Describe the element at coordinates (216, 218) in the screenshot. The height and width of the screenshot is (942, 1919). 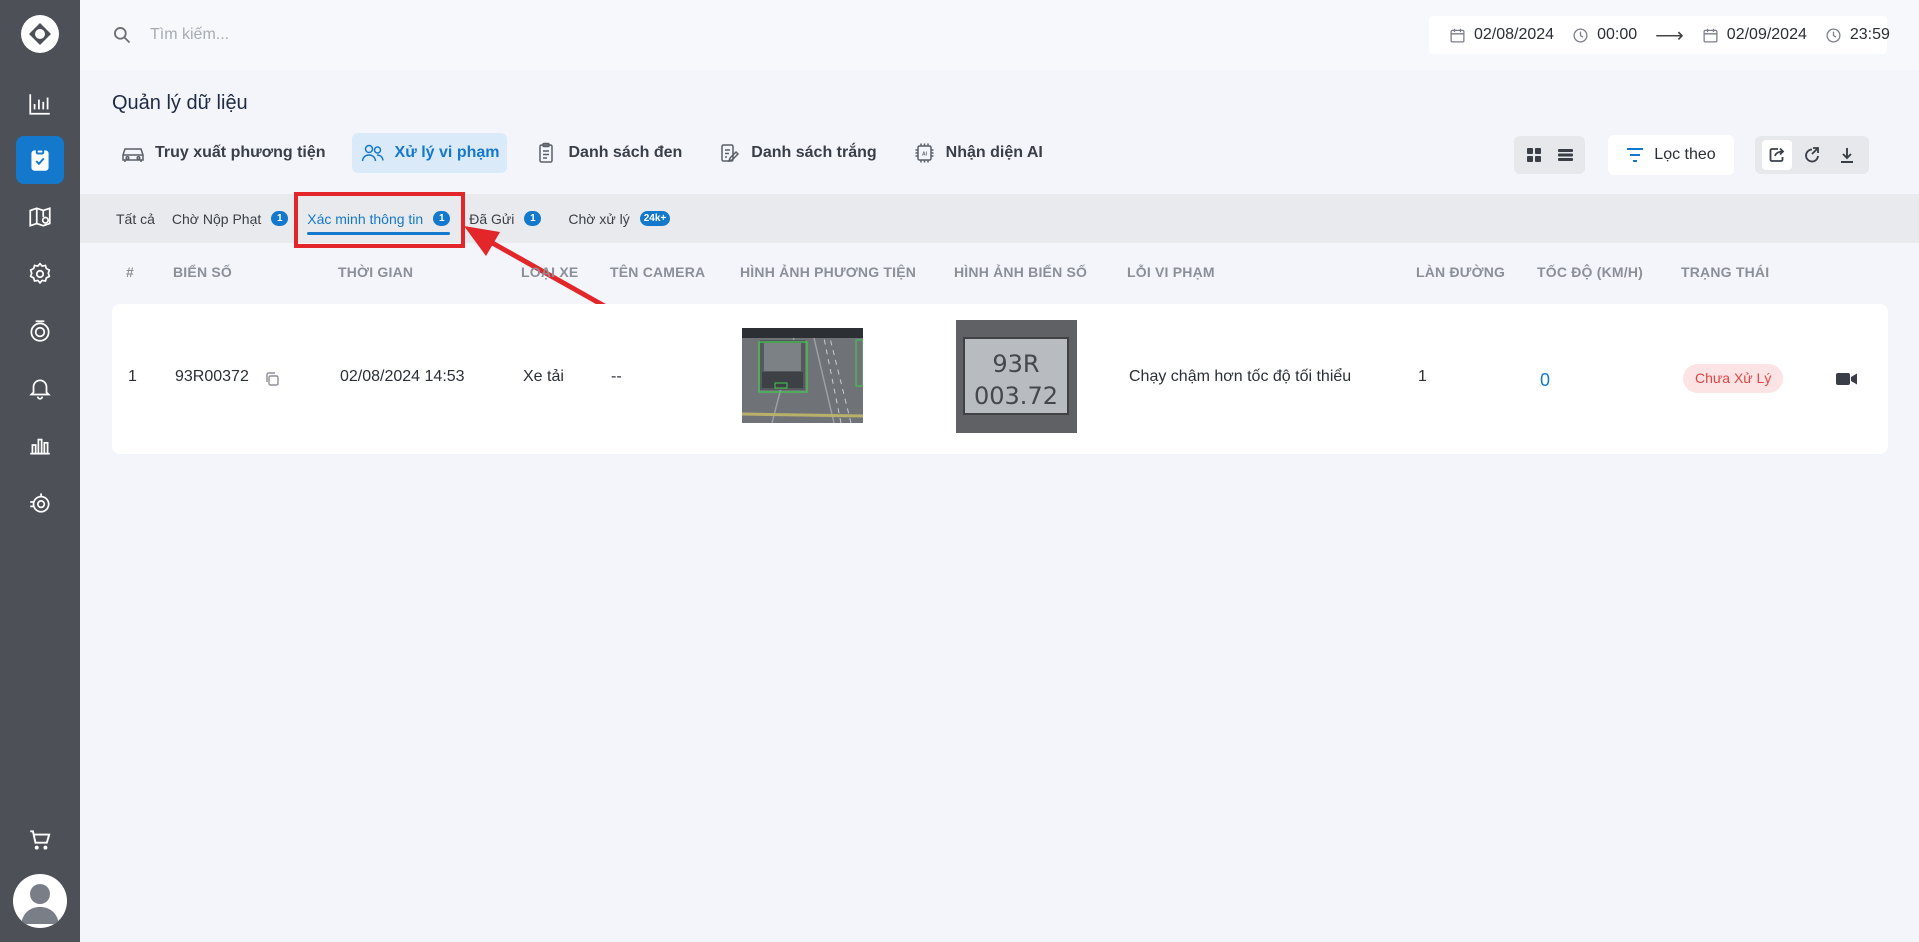
I see `subtab-label: Chờ Nộp Phạt` at that location.